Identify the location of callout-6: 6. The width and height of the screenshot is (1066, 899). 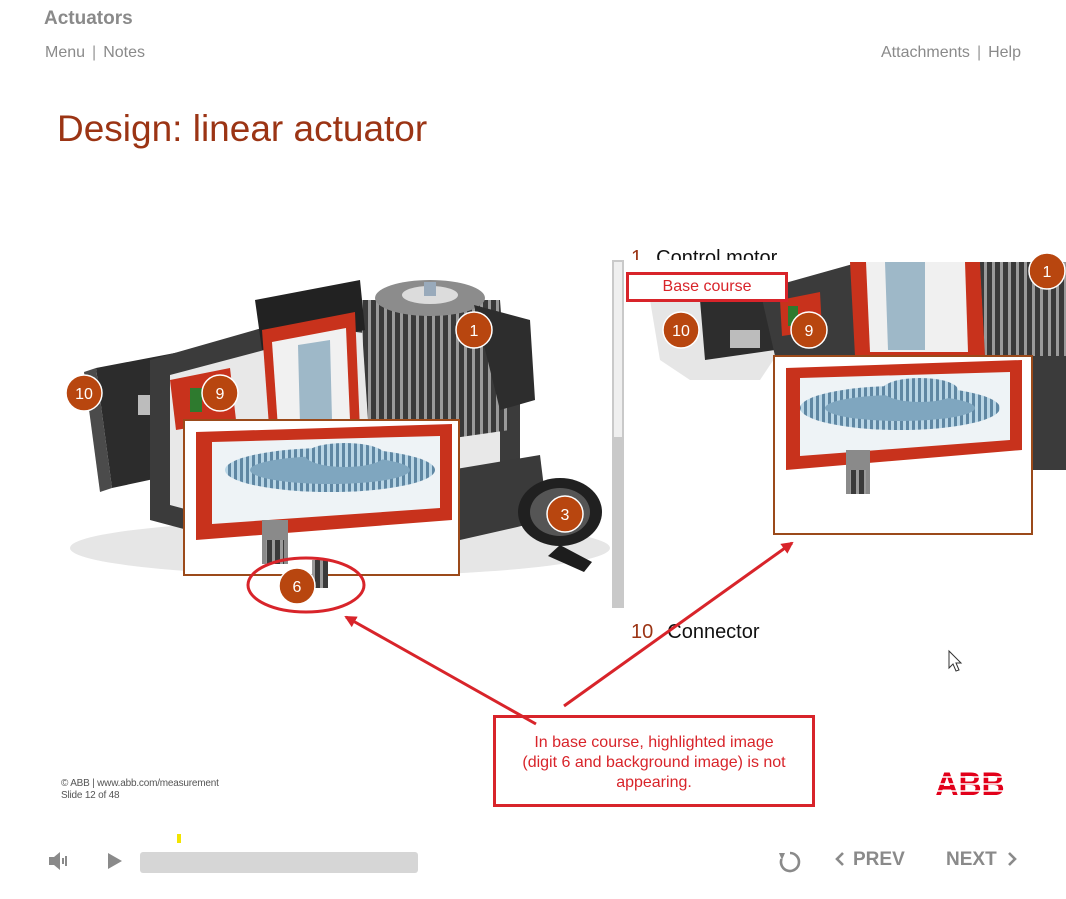
(297, 586).